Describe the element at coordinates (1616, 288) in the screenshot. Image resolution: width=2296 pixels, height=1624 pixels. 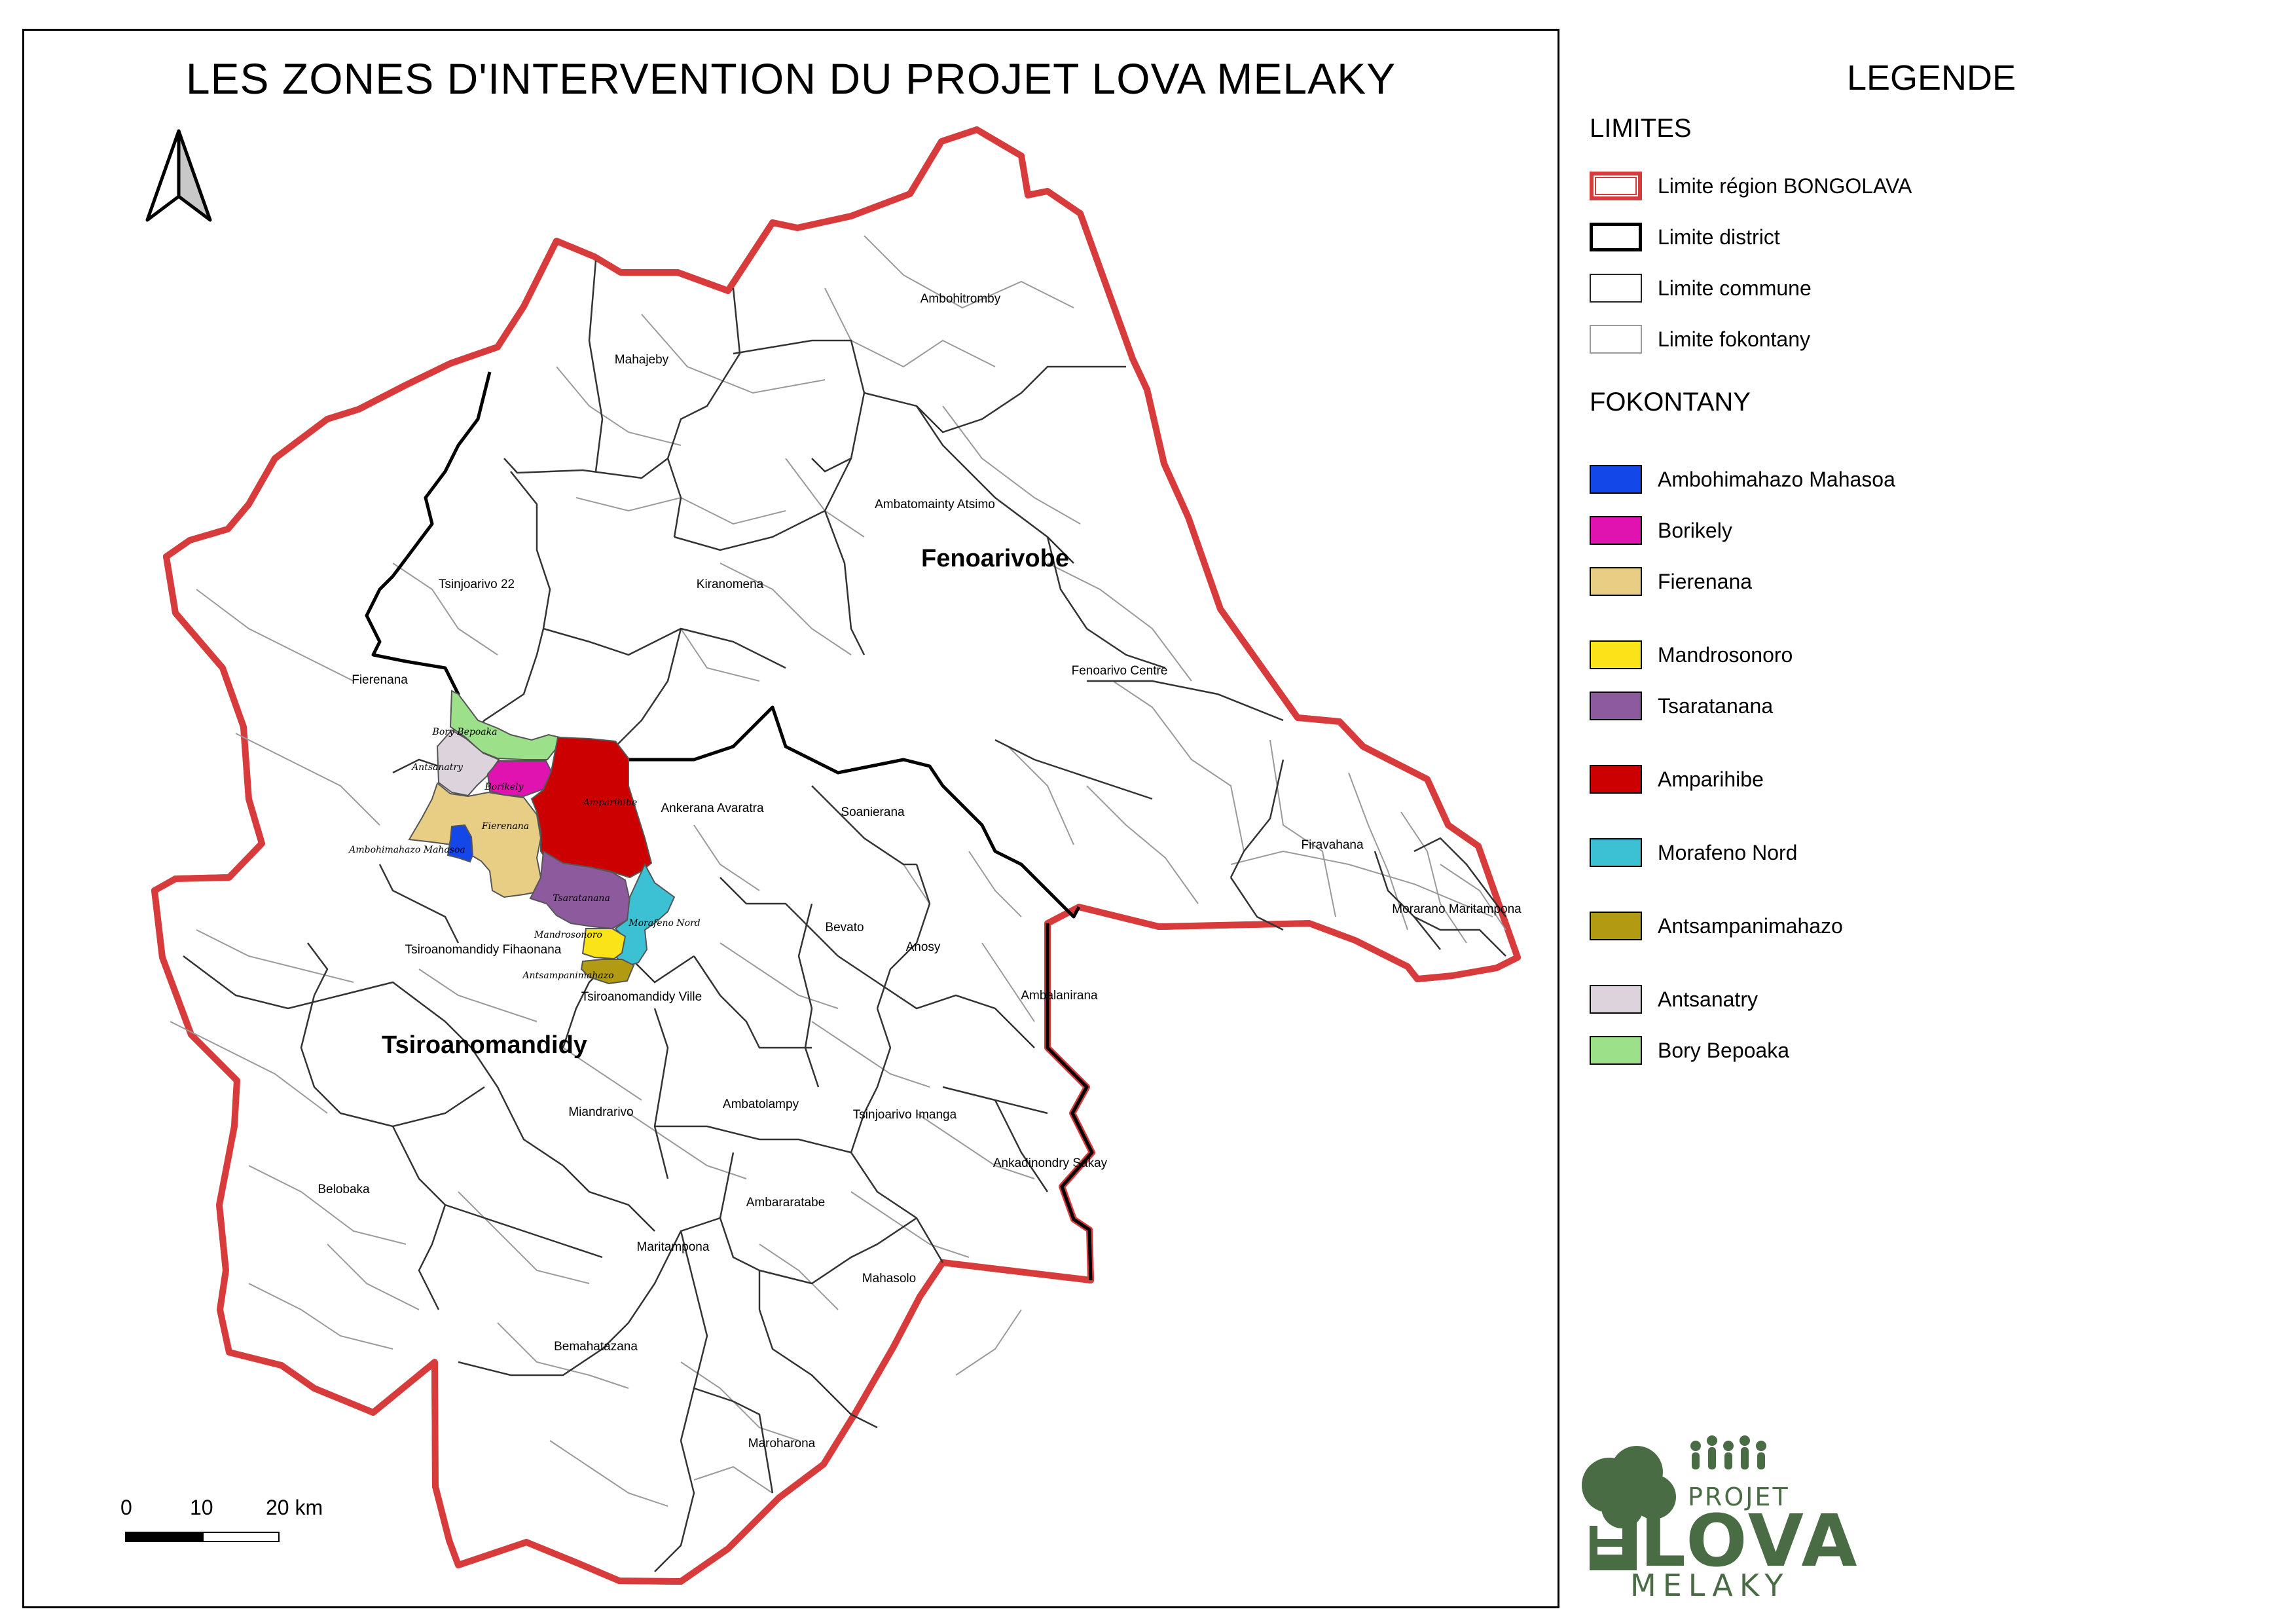
I see `legend-swatch-commune` at that location.